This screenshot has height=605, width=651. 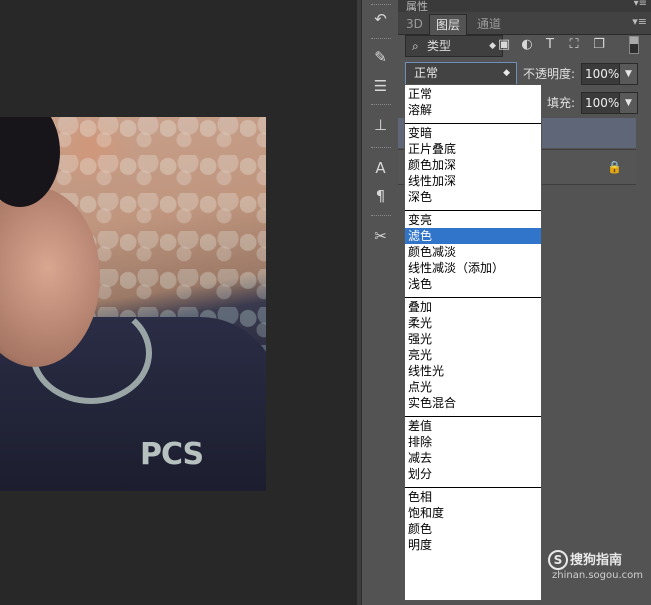 I want to click on fill-dropdown-button: ▼, so click(x=628, y=103).